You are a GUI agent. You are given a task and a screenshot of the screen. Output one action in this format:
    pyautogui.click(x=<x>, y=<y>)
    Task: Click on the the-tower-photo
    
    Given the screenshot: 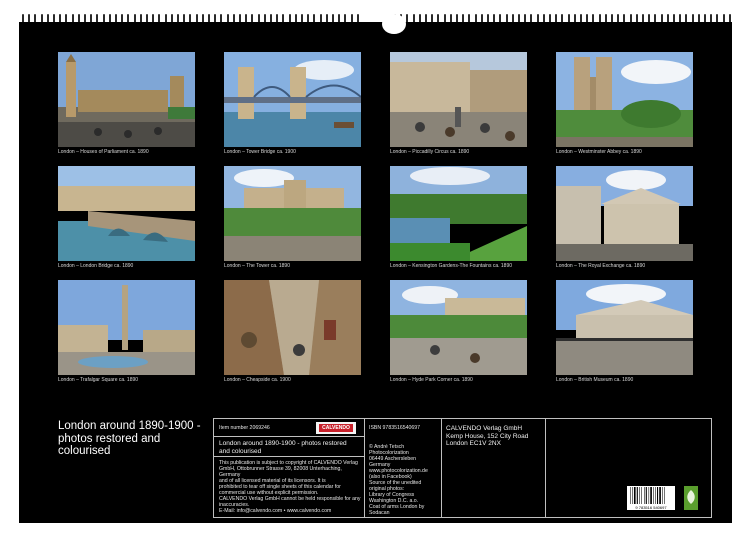 What is the action you would take?
    pyautogui.click(x=292, y=213)
    